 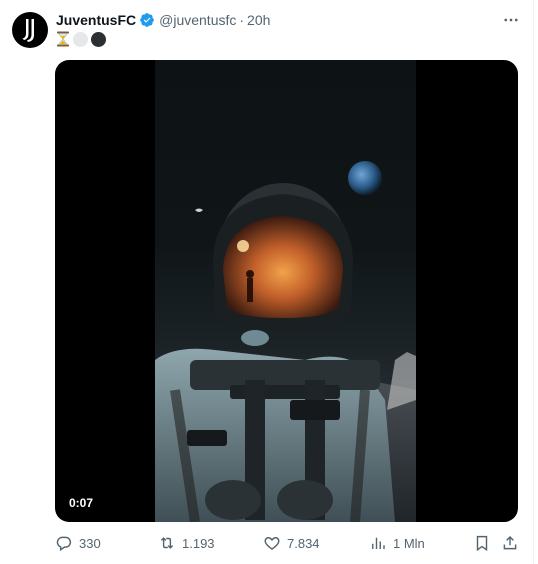 I want to click on repost-button: 1.193, so click(x=186, y=543).